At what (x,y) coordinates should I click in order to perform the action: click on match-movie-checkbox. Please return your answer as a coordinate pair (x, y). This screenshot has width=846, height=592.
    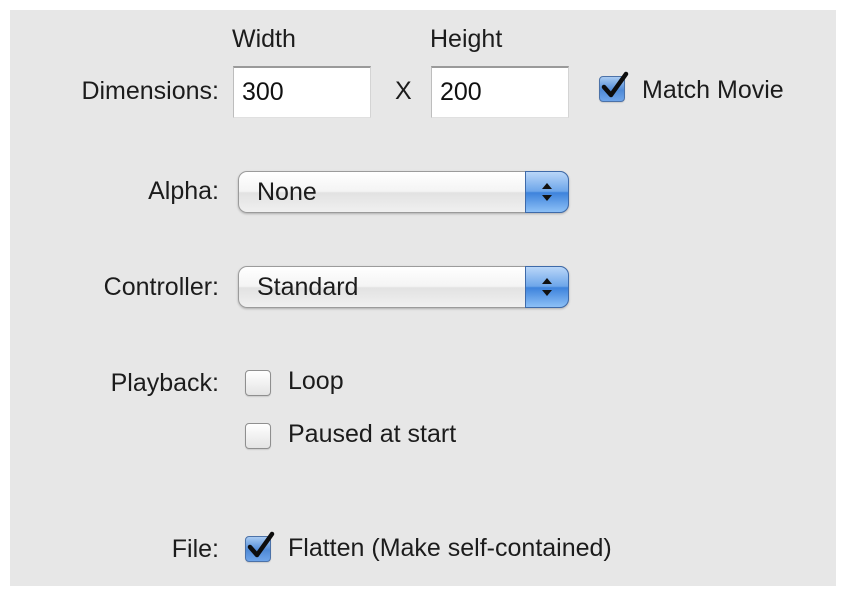
    Looking at the image, I should click on (614, 86).